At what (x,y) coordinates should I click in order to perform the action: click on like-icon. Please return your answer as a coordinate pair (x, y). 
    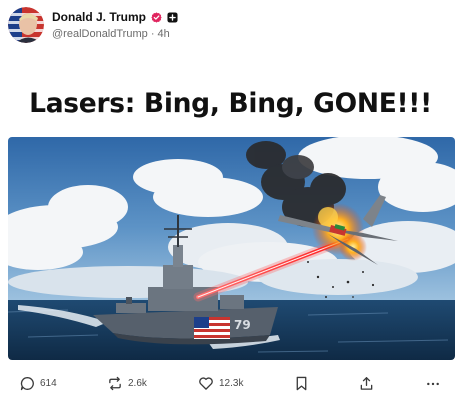
    Looking at the image, I should click on (206, 383).